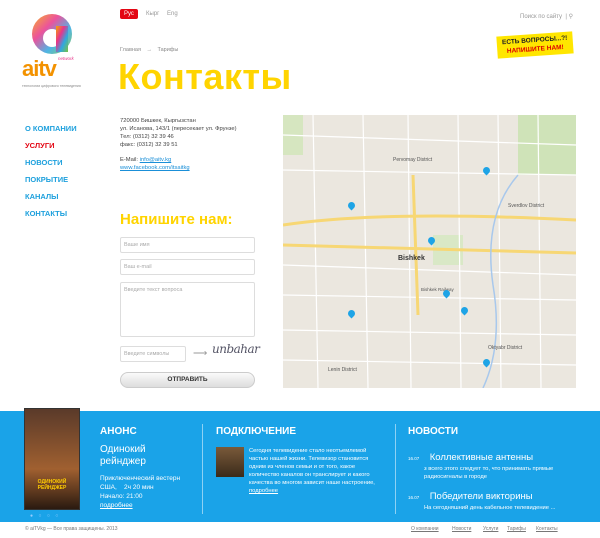 The image size is (600, 538). What do you see at coordinates (108, 487) in the screenshot?
I see `film-country: США,` at bounding box center [108, 487].